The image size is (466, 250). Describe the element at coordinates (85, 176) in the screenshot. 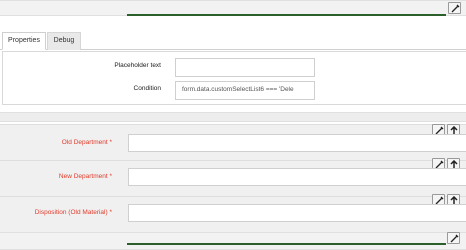

I see `new-department-label: New Department *` at that location.